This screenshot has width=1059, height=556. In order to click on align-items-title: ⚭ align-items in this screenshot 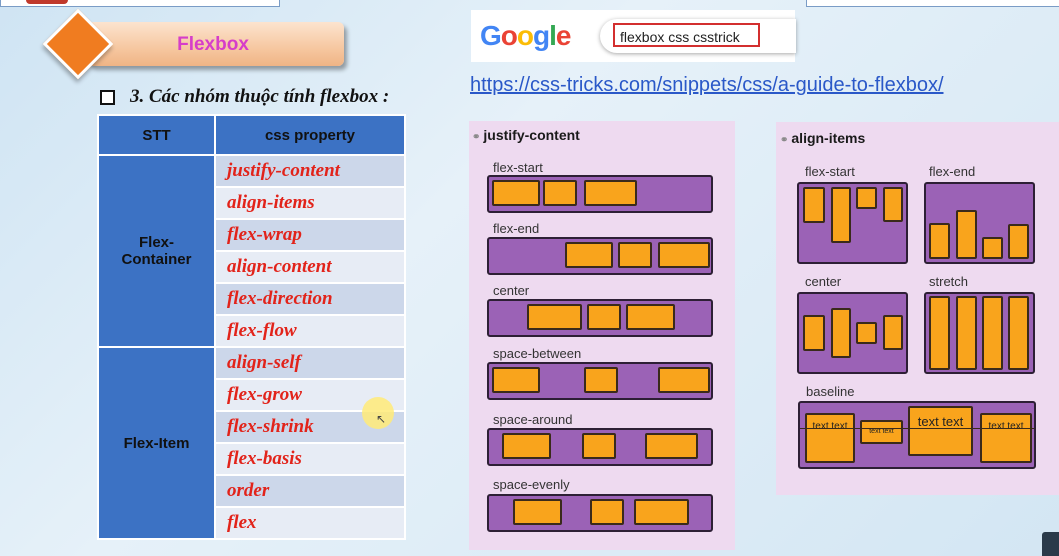, I will do `click(823, 138)`.